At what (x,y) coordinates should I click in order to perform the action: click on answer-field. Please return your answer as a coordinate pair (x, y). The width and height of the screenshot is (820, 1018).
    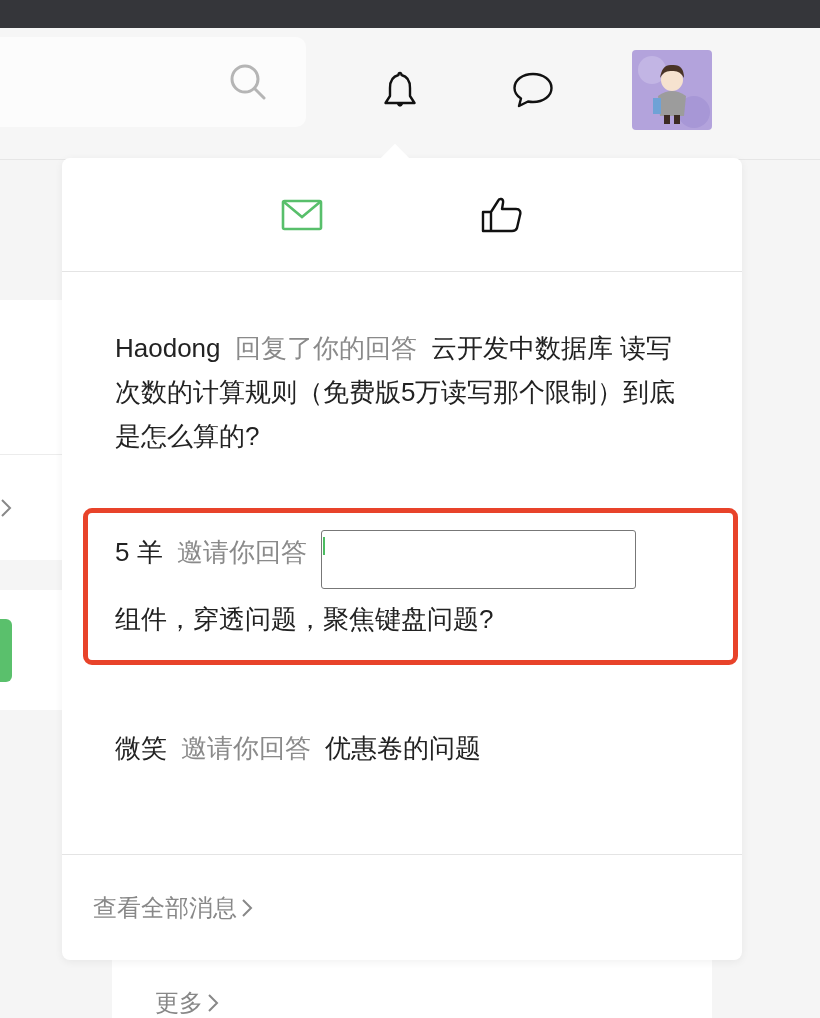
    Looking at the image, I should click on (478, 559).